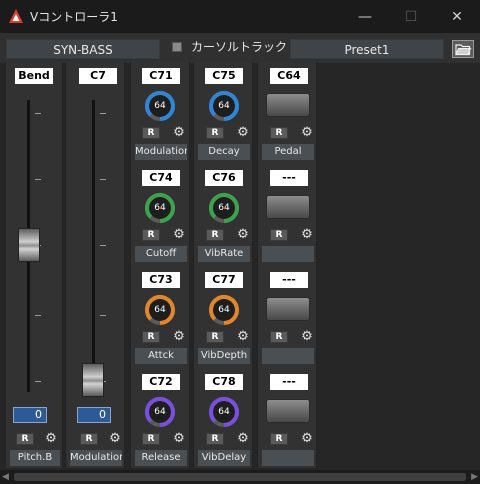 Image resolution: width=480 pixels, height=484 pixels. Describe the element at coordinates (177, 47) in the screenshot. I see `cursor-track-checkbox` at that location.